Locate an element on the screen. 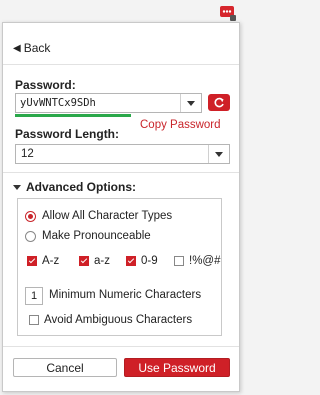 This screenshot has height=395, width=320. length-dropdown-button is located at coordinates (218, 154).